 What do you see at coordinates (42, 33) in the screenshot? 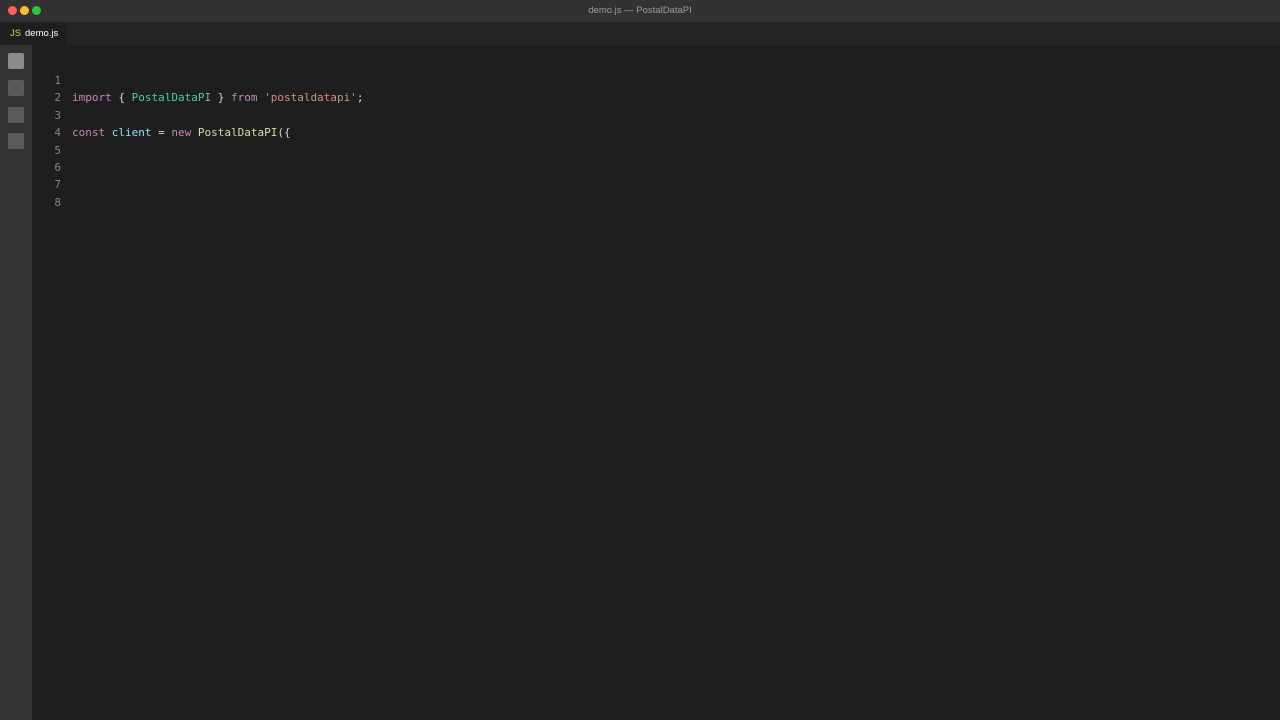
I see `tab-label: demo.js` at bounding box center [42, 33].